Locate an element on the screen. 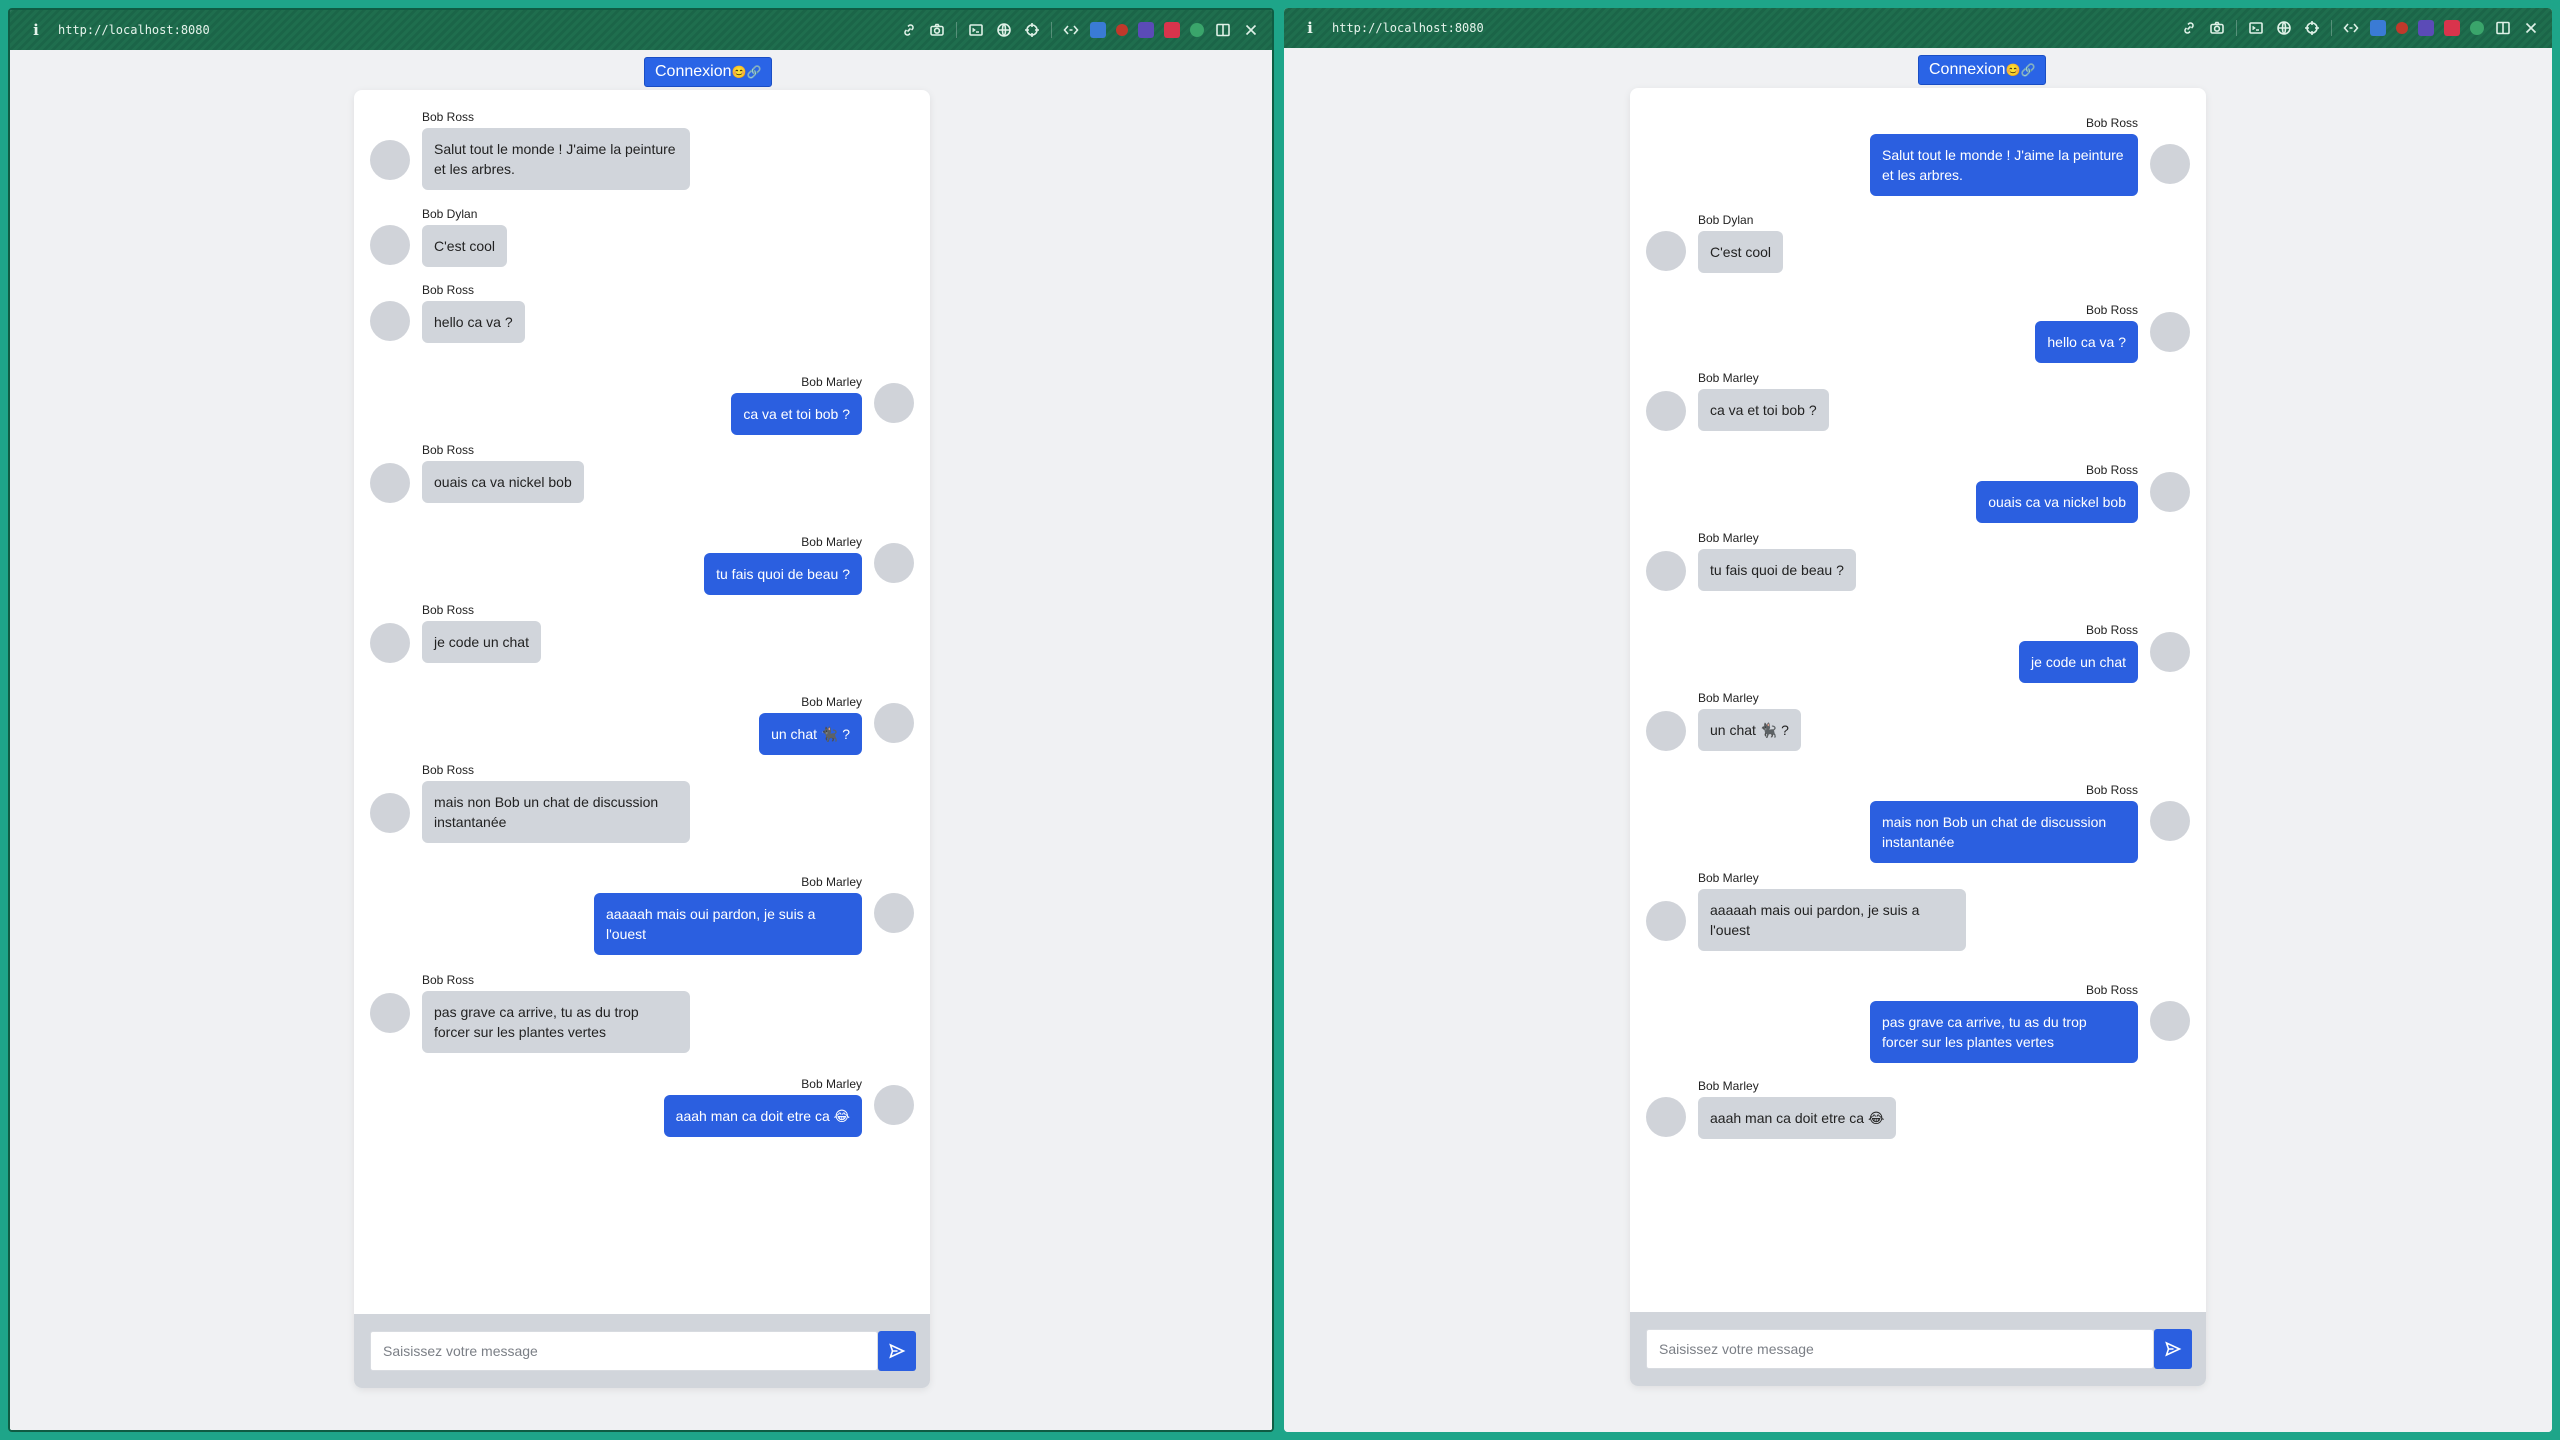 The height and width of the screenshot is (1440, 2560). message-bubble: aaah man ca doit etre ca 😂 is located at coordinates (762, 1116).